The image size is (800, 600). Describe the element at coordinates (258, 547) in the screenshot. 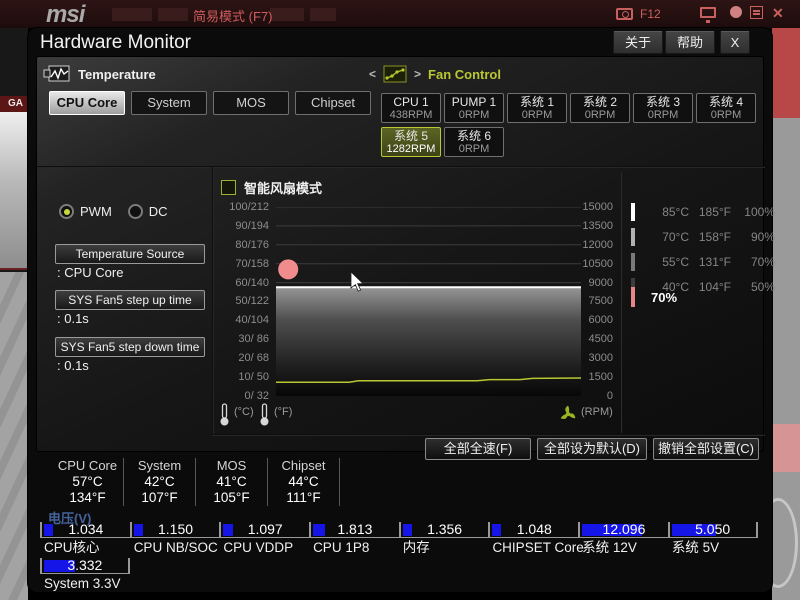

I see `voltage-name: CPU VDDP` at that location.